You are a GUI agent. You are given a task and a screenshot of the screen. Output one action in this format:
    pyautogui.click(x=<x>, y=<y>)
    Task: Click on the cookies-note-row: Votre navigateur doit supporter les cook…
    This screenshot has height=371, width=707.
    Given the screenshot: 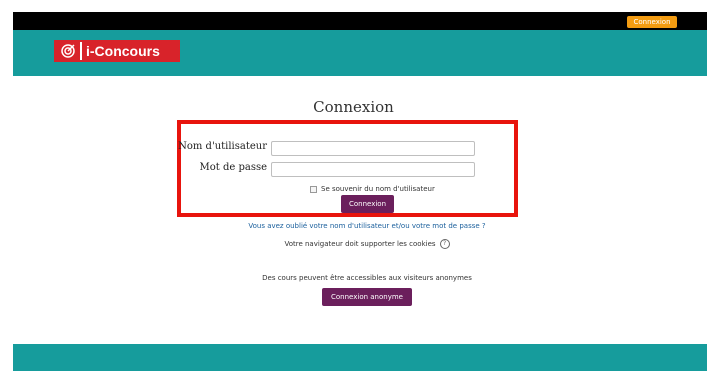 What is the action you would take?
    pyautogui.click(x=353, y=244)
    